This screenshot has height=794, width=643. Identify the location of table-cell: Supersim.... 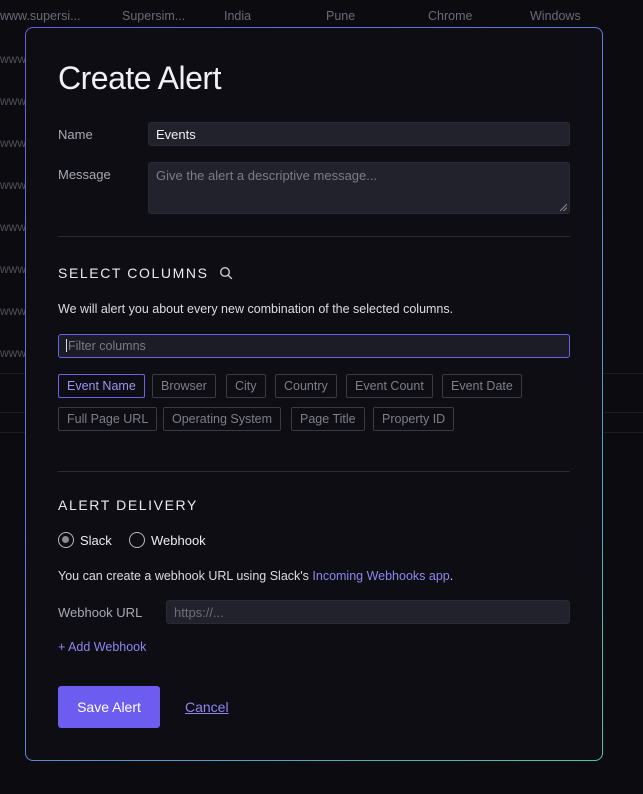
(154, 16).